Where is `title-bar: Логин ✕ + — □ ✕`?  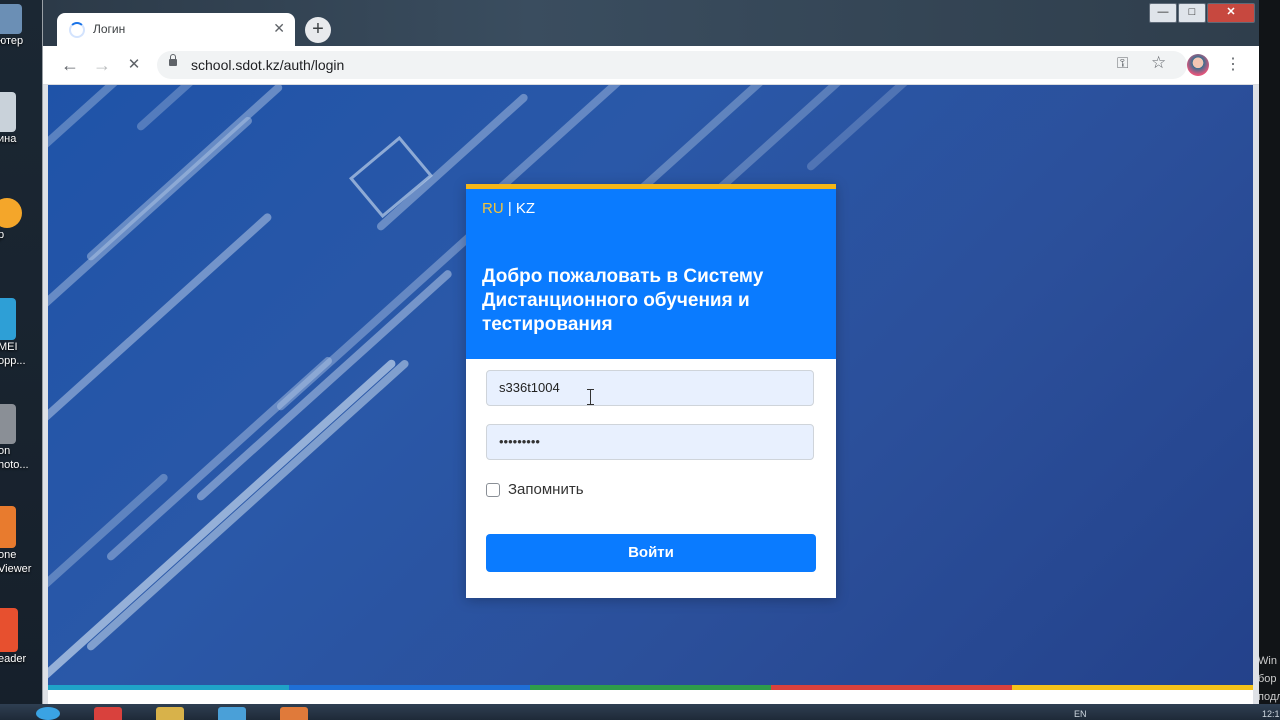 title-bar: Логин ✕ + — □ ✕ is located at coordinates (651, 23).